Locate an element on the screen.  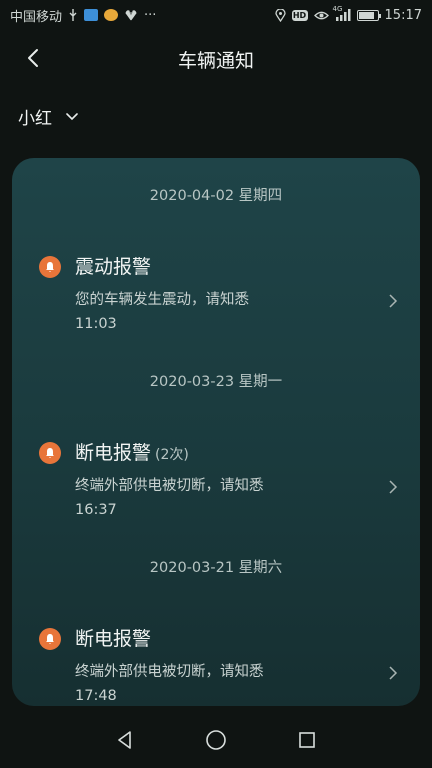
notification-item: 震动报警 您的车辆发生震动，请知悉 11:03 is located at coordinates (216, 299).